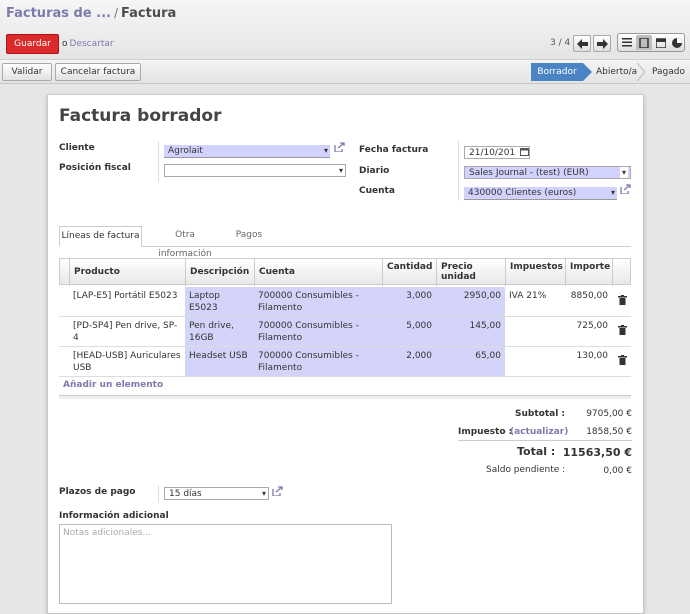 The height and width of the screenshot is (614, 690). What do you see at coordinates (27, 72) in the screenshot?
I see `validate-button: Validar` at bounding box center [27, 72].